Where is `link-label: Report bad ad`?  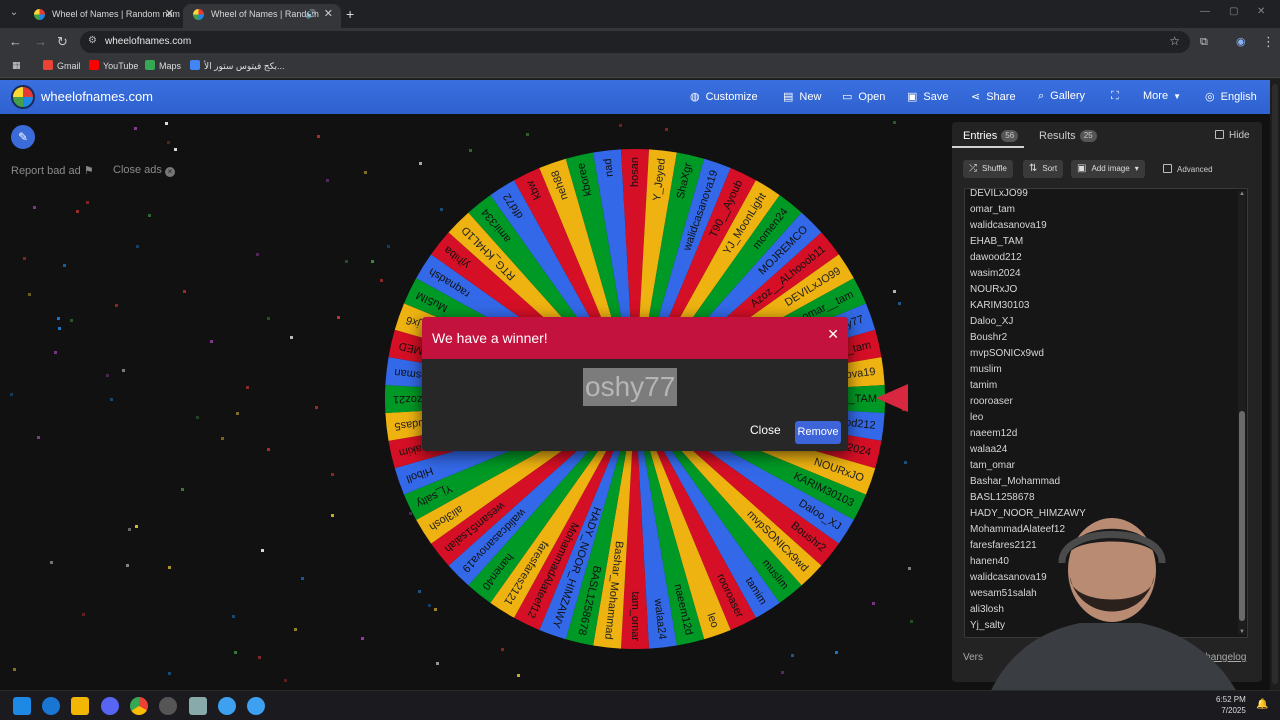
link-label: Report bad ad is located at coordinates (46, 171).